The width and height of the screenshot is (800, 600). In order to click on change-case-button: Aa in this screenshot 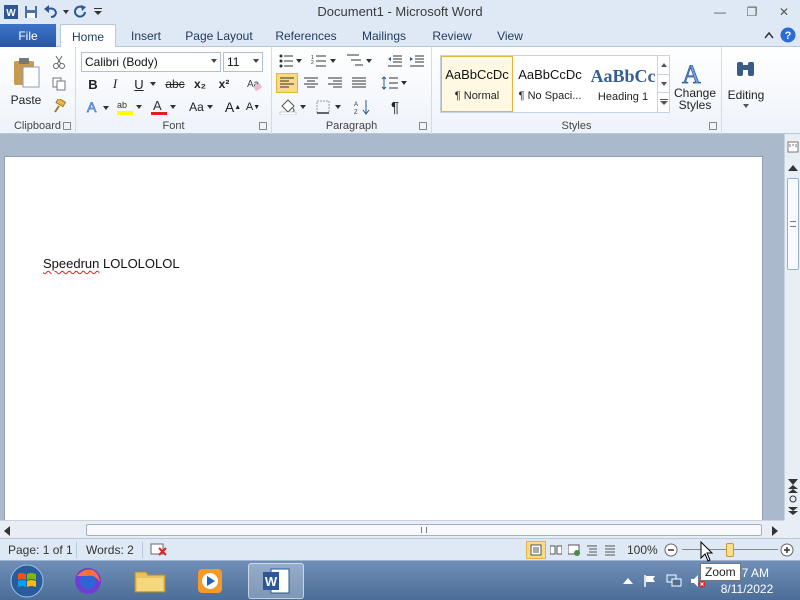, I will do `click(201, 107)`.